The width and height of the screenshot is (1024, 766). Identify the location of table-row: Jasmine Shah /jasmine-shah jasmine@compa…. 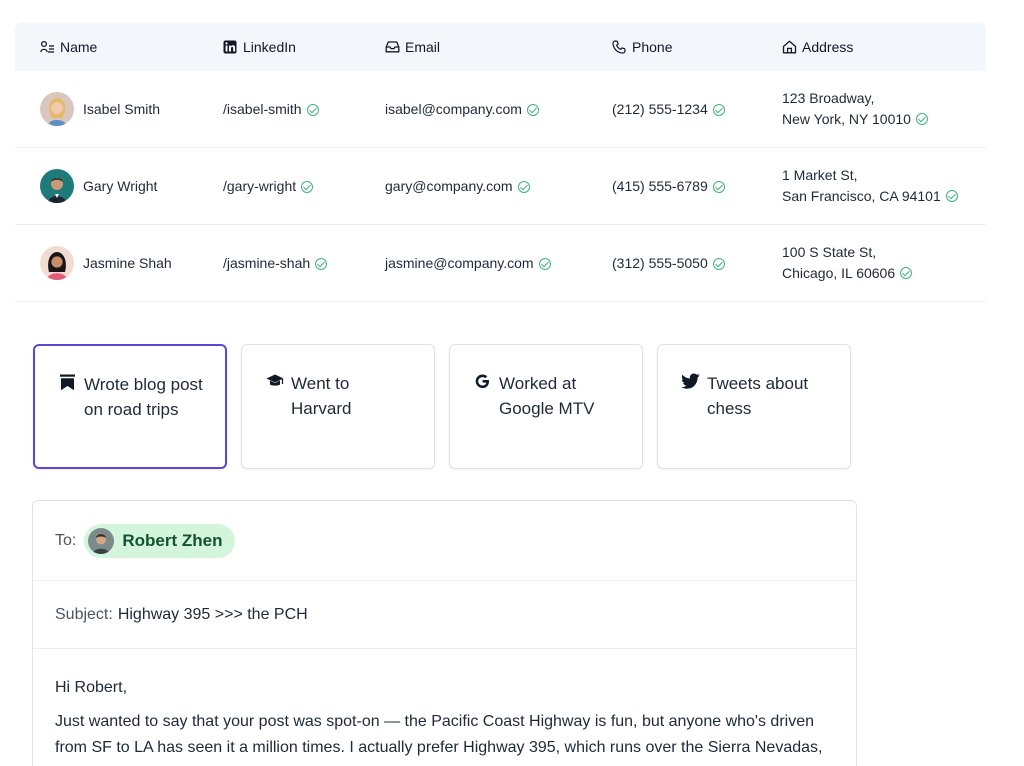
(500, 263).